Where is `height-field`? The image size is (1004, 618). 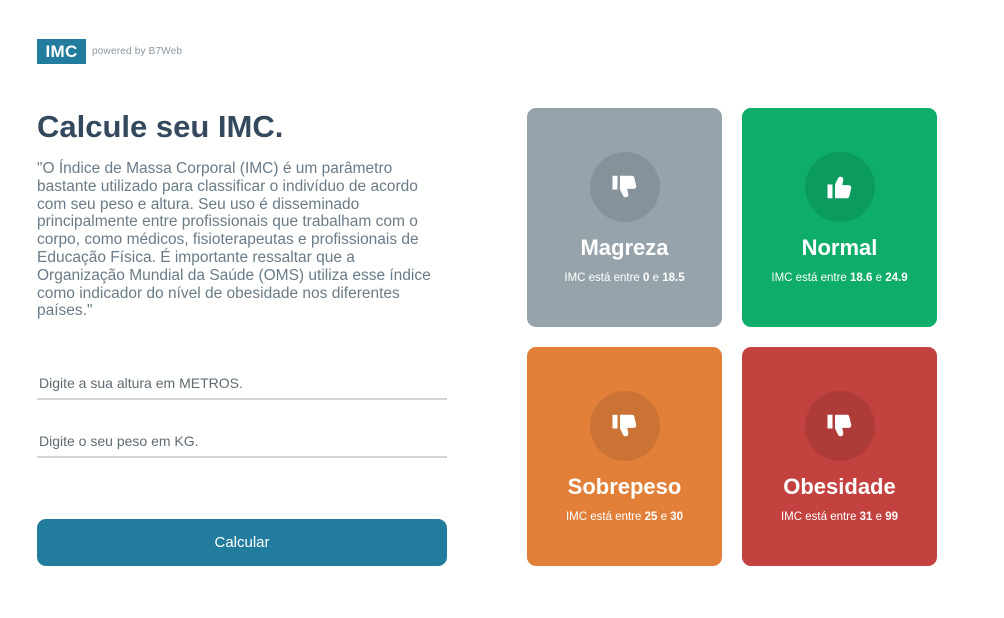 height-field is located at coordinates (242, 384).